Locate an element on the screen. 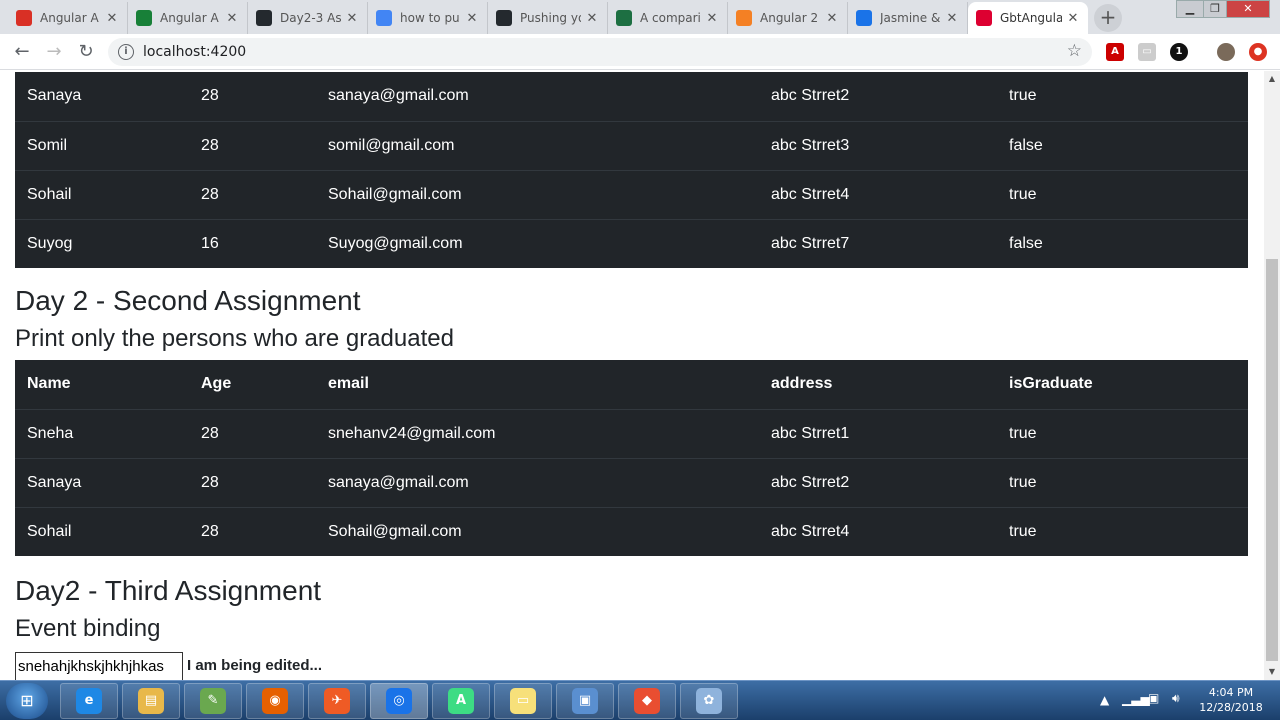  minimize-button: ▁ is located at coordinates (1190, 9).